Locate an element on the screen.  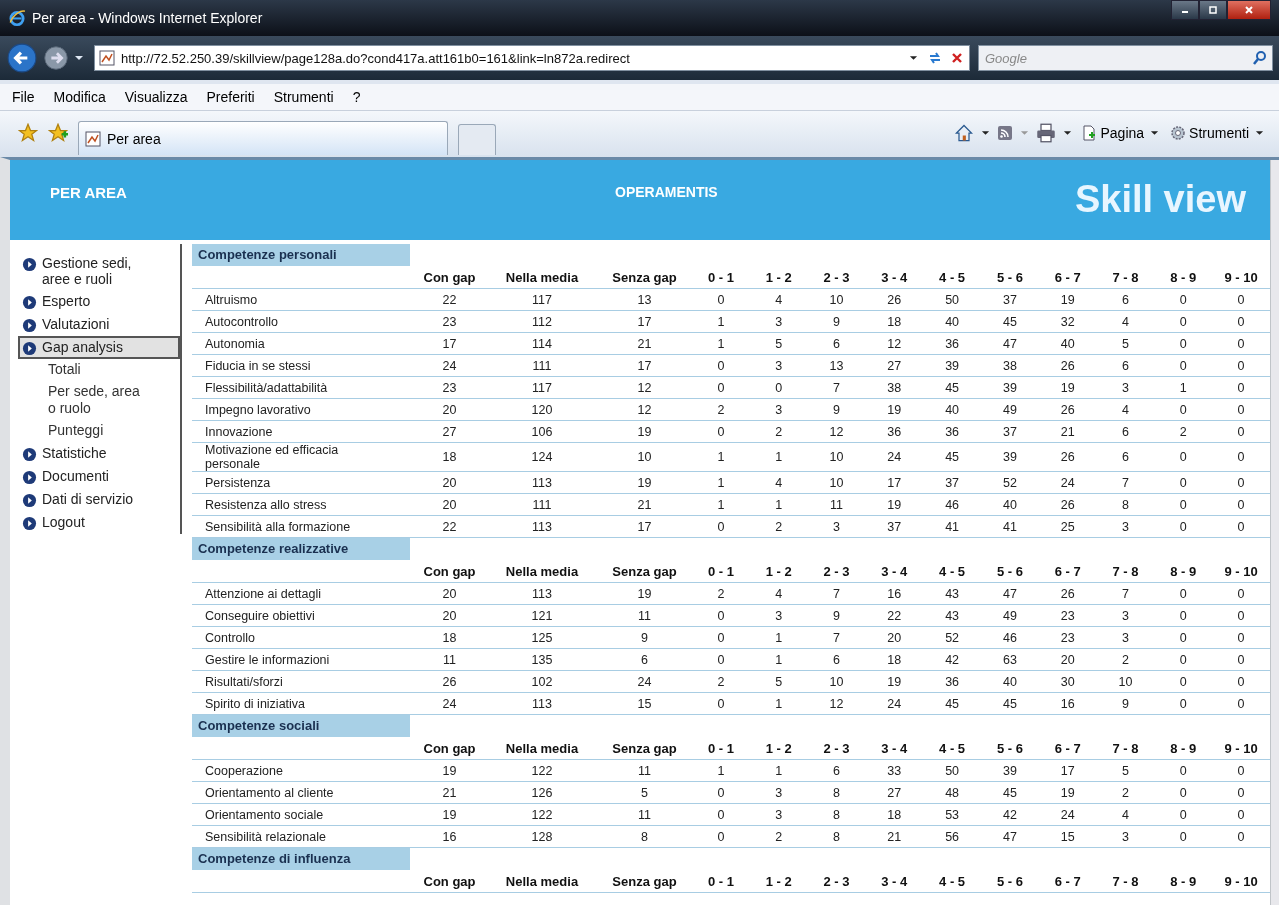
close-button is located at coordinates (1249, 10).